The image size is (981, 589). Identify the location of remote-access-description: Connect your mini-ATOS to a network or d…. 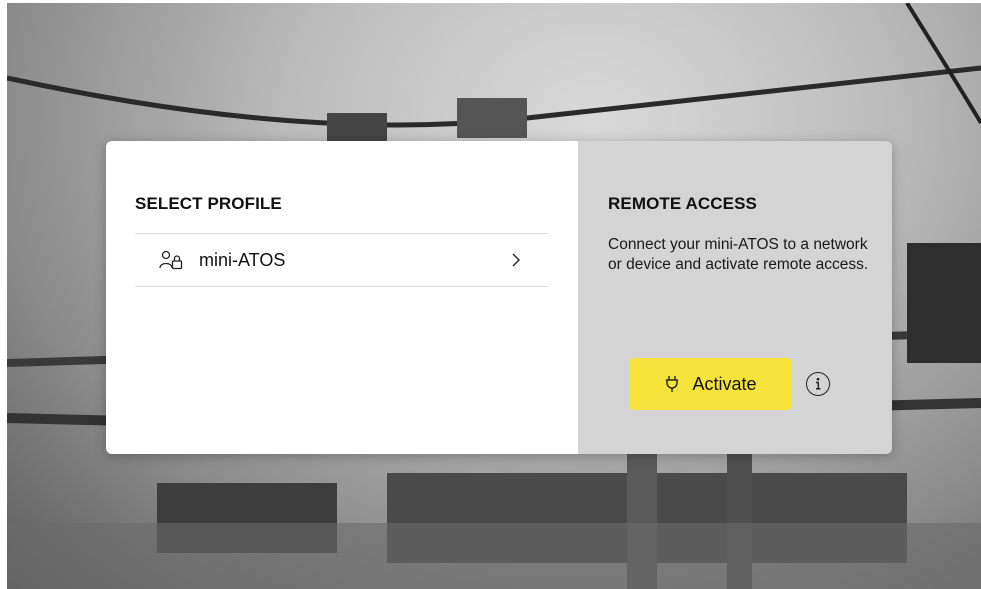
(738, 254).